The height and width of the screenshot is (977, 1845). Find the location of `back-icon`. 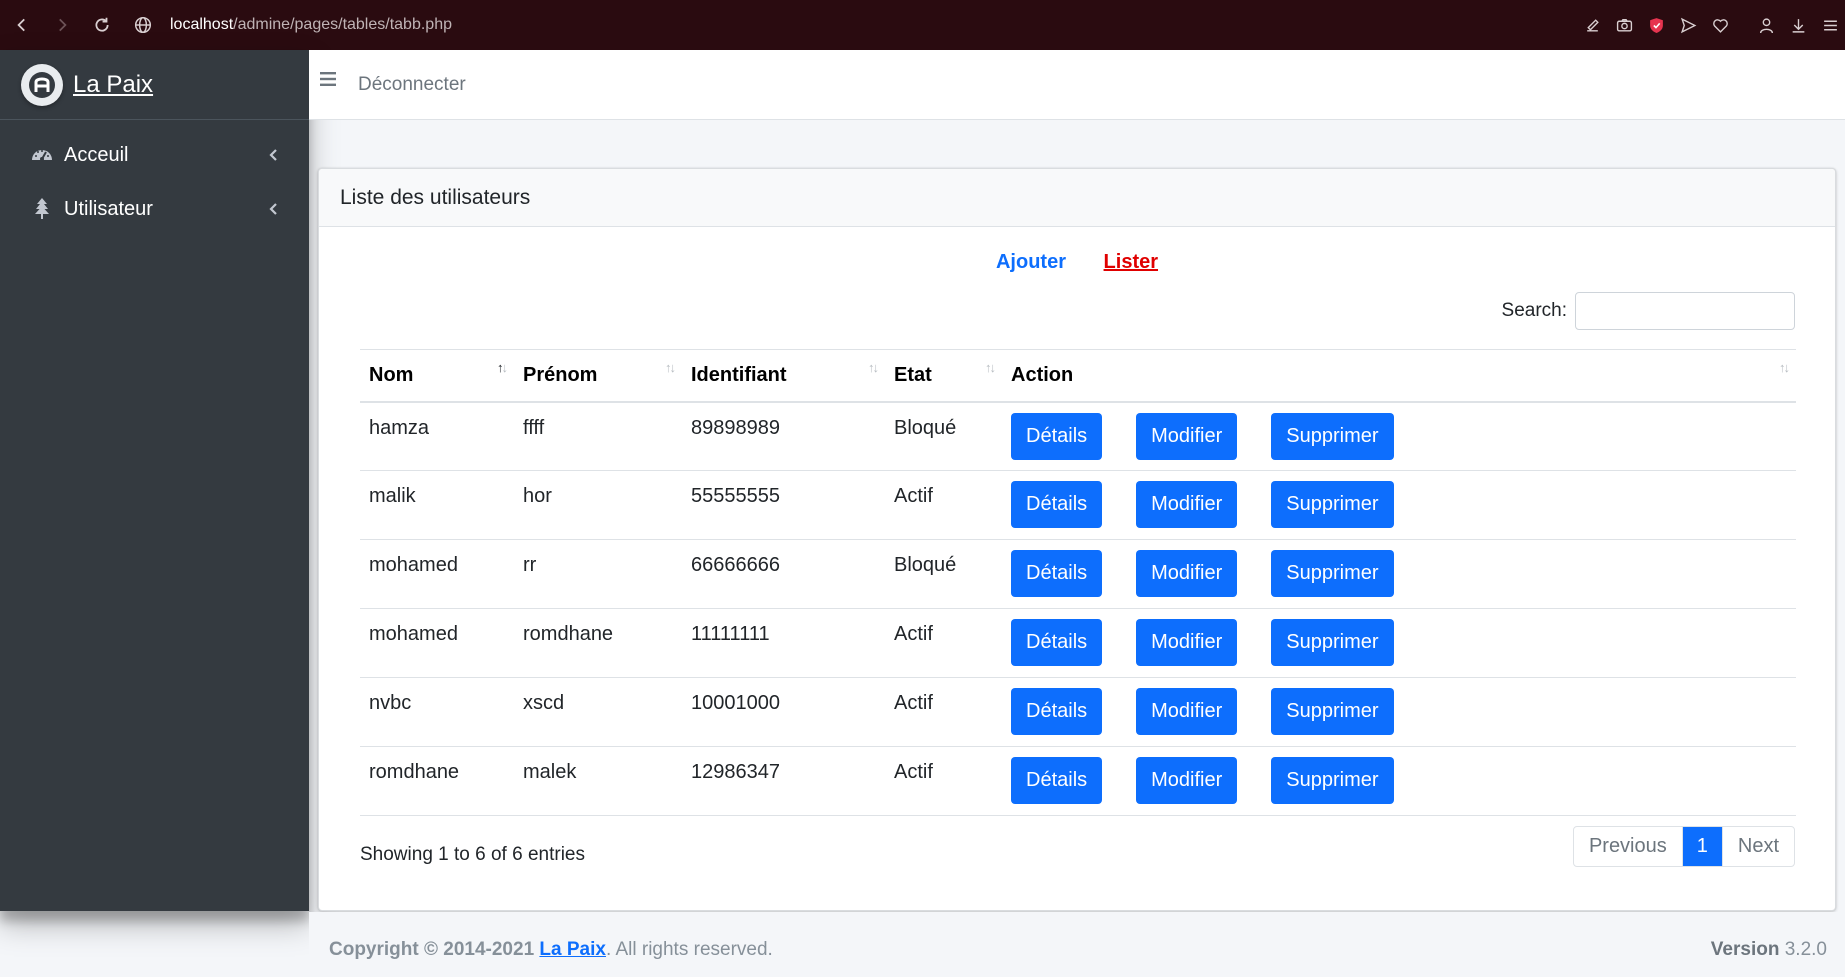

back-icon is located at coordinates (22, 25).